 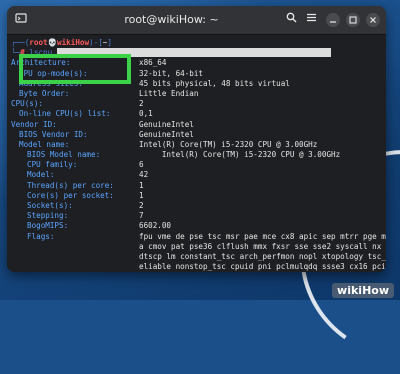 I want to click on output-key: BogoMIPS:, so click(x=48, y=226).